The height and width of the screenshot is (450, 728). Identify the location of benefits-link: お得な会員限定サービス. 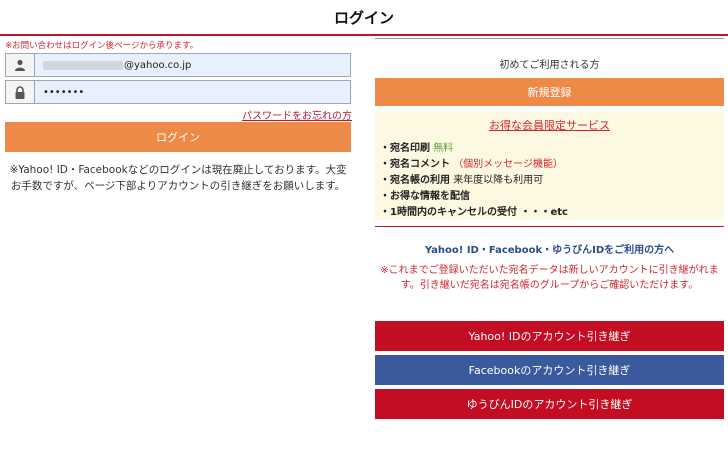
(549, 125).